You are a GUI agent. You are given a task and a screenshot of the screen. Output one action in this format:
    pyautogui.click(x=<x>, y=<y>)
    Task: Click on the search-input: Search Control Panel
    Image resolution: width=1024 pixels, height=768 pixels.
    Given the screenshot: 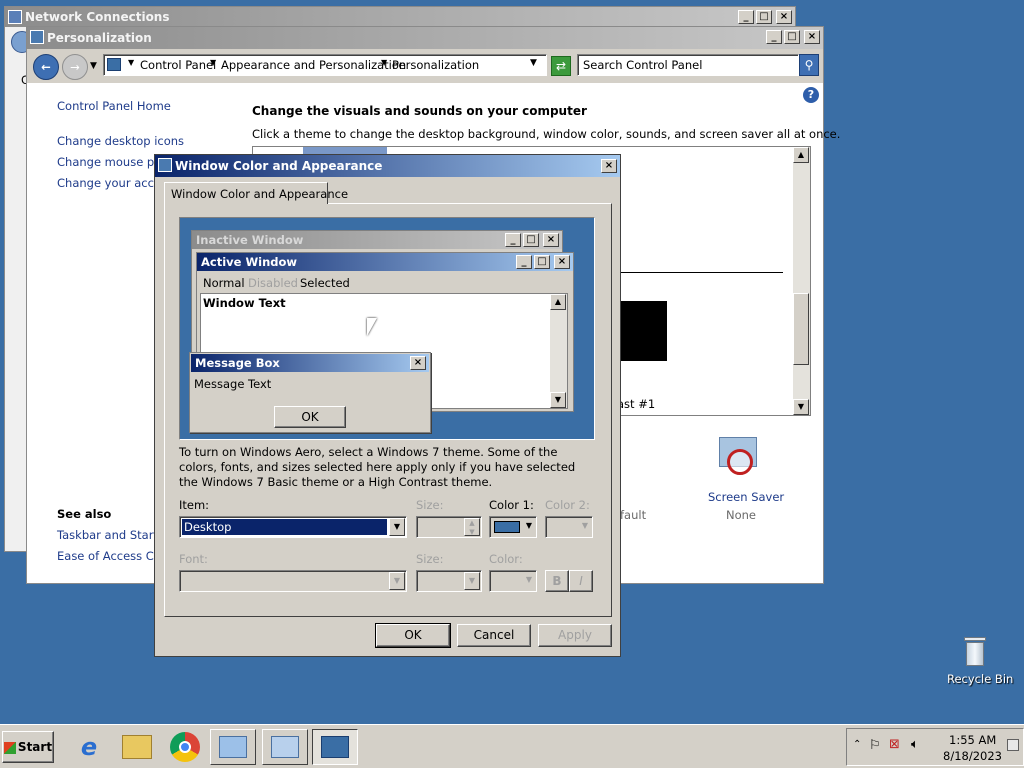 What is the action you would take?
    pyautogui.click(x=688, y=65)
    